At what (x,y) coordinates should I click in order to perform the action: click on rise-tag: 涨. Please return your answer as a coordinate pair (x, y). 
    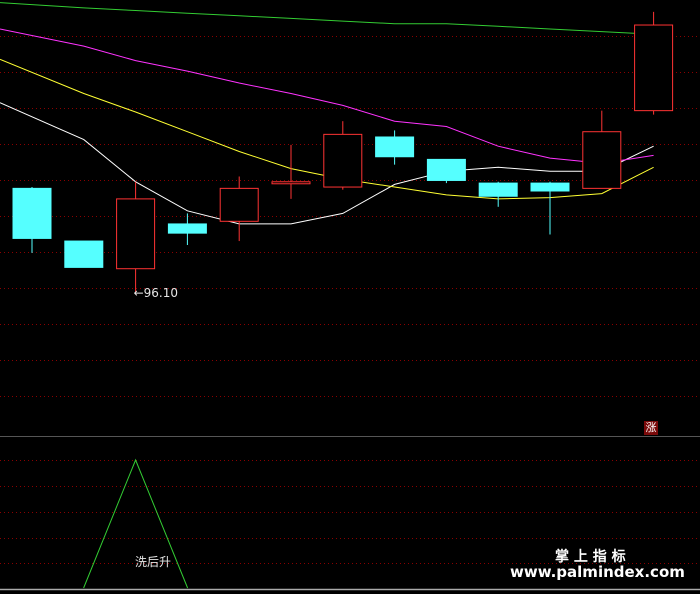
    Looking at the image, I should click on (651, 428).